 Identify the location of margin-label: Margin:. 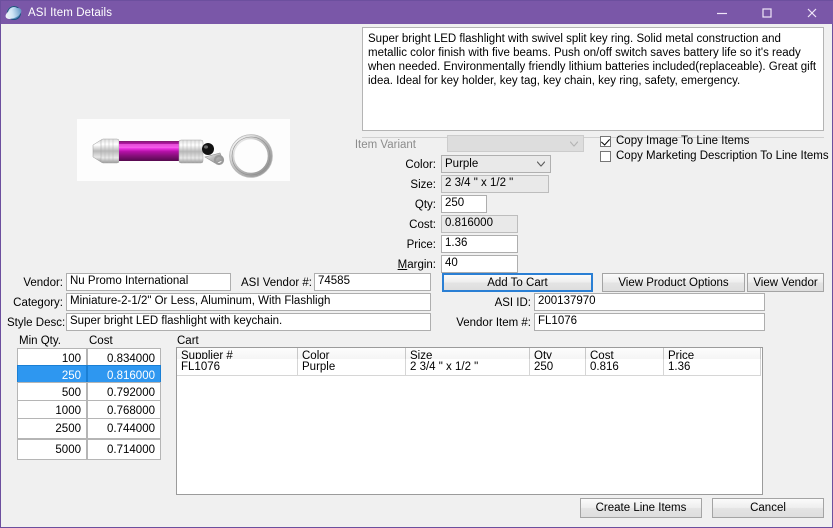
(416, 265).